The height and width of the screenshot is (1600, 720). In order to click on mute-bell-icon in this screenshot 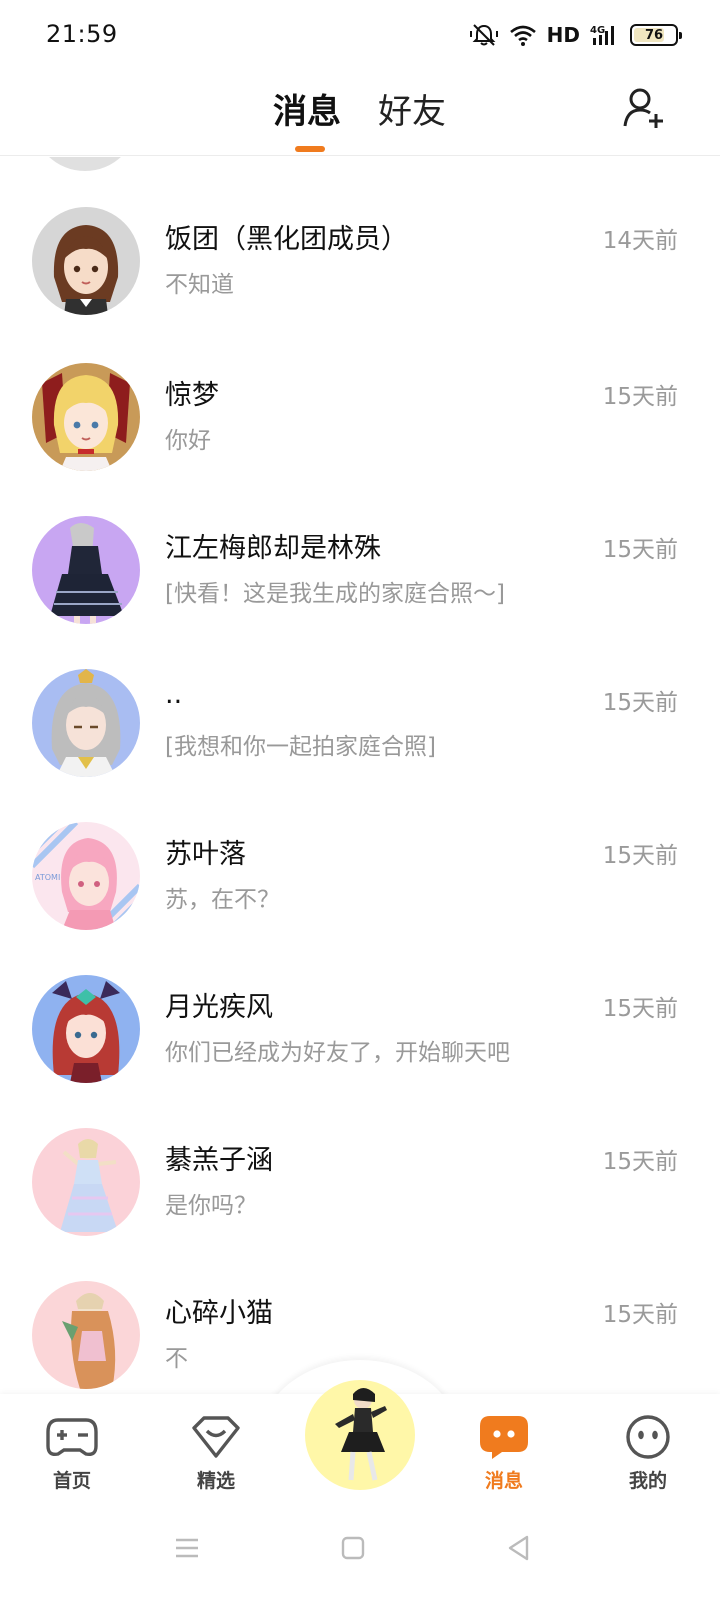, I will do `click(483, 35)`.